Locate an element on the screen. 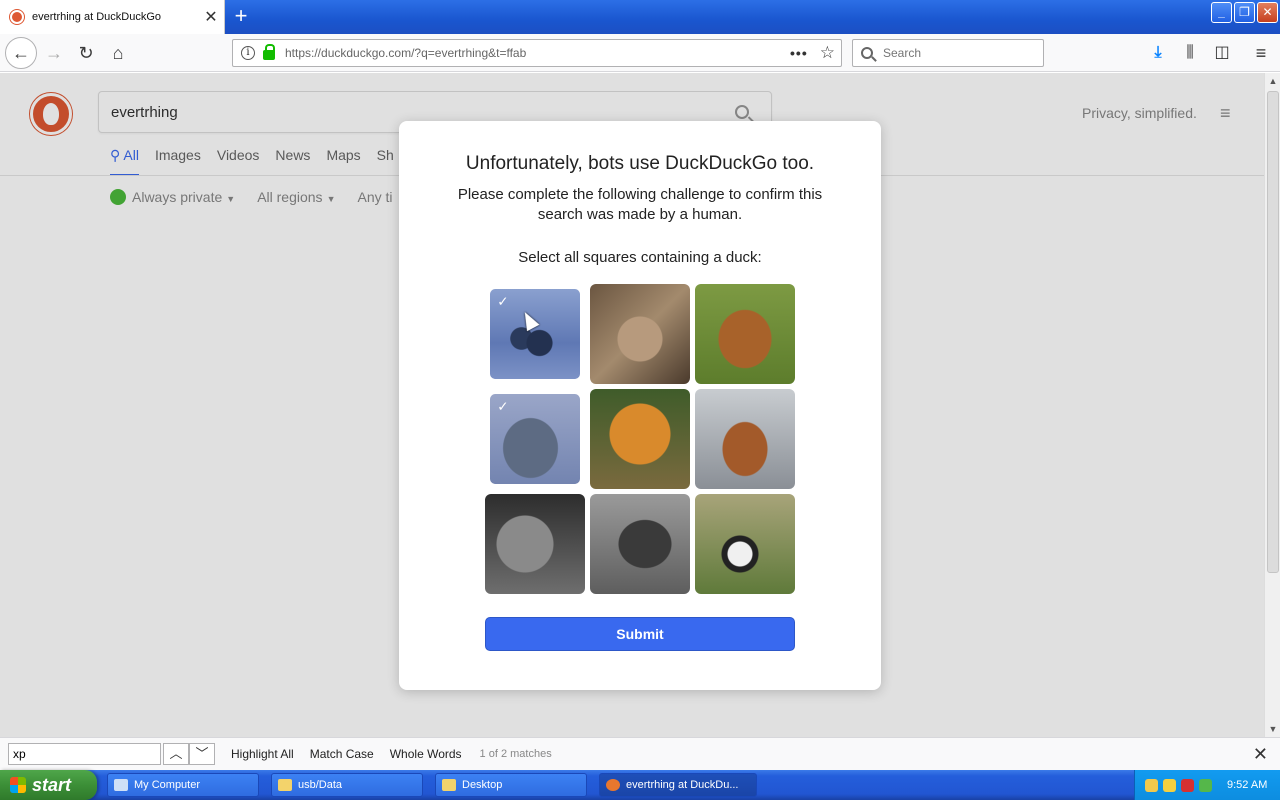  info-icon: i is located at coordinates (248, 53).